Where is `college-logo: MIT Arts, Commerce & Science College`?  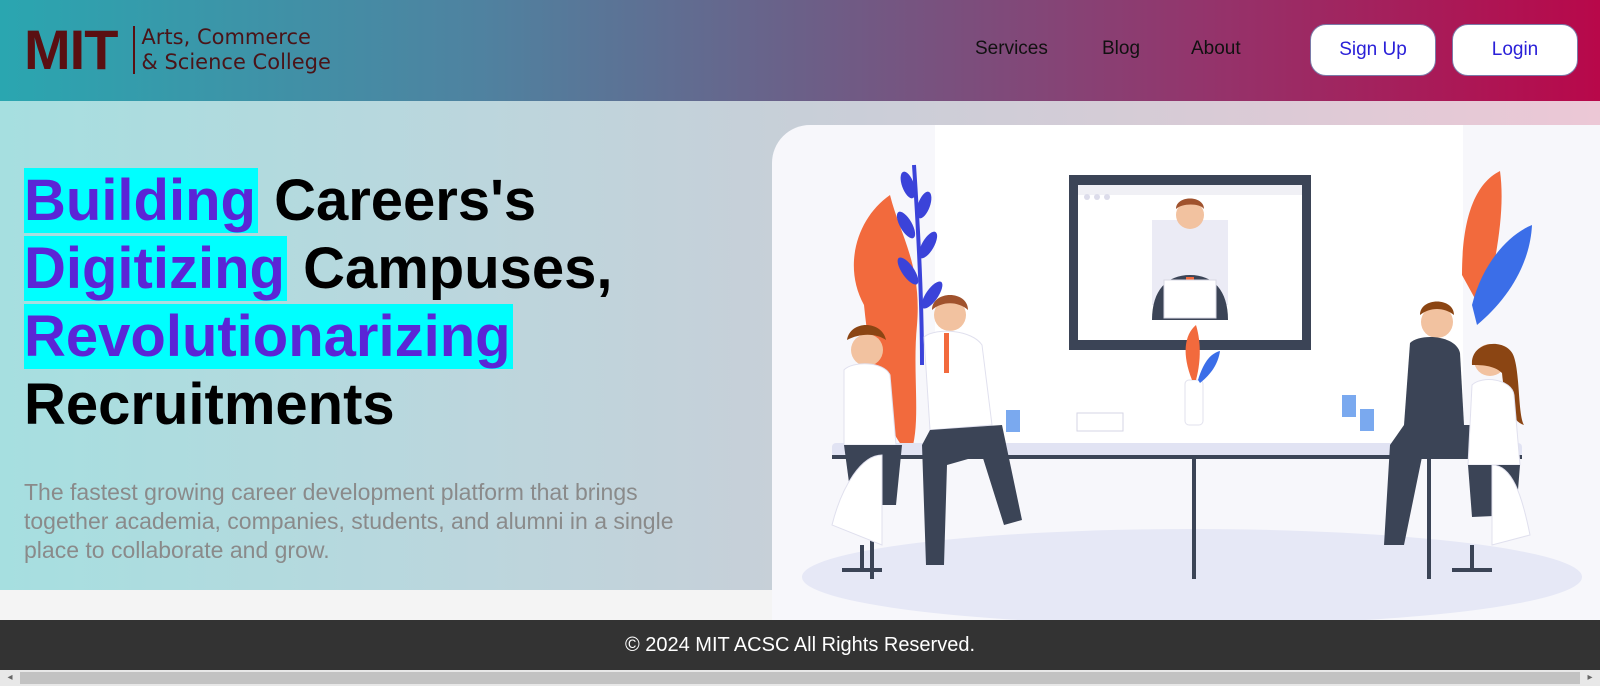 college-logo: MIT Arts, Commerce & Science College is located at coordinates (177, 50).